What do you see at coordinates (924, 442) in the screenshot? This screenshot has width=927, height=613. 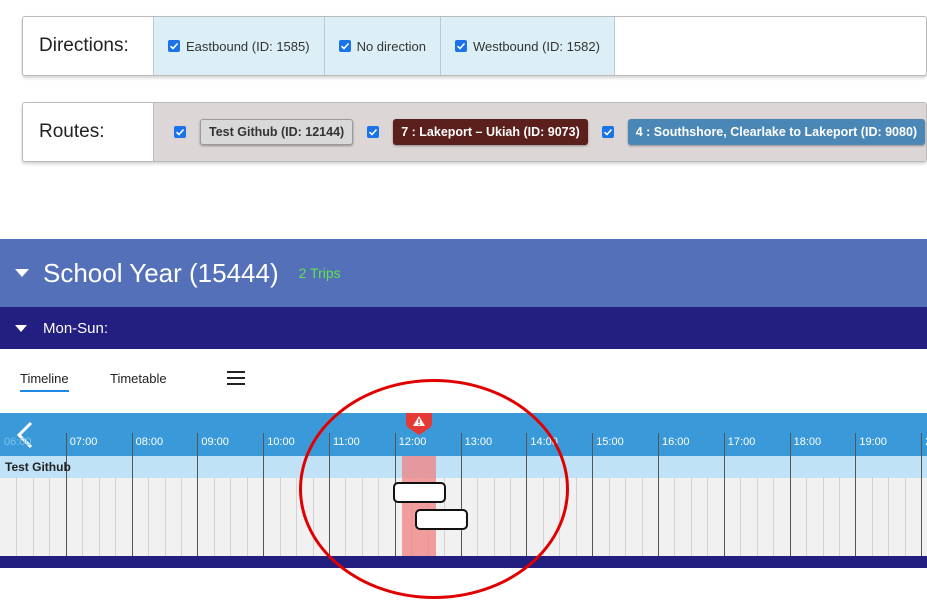 I see `hour-label: 20:00` at bounding box center [924, 442].